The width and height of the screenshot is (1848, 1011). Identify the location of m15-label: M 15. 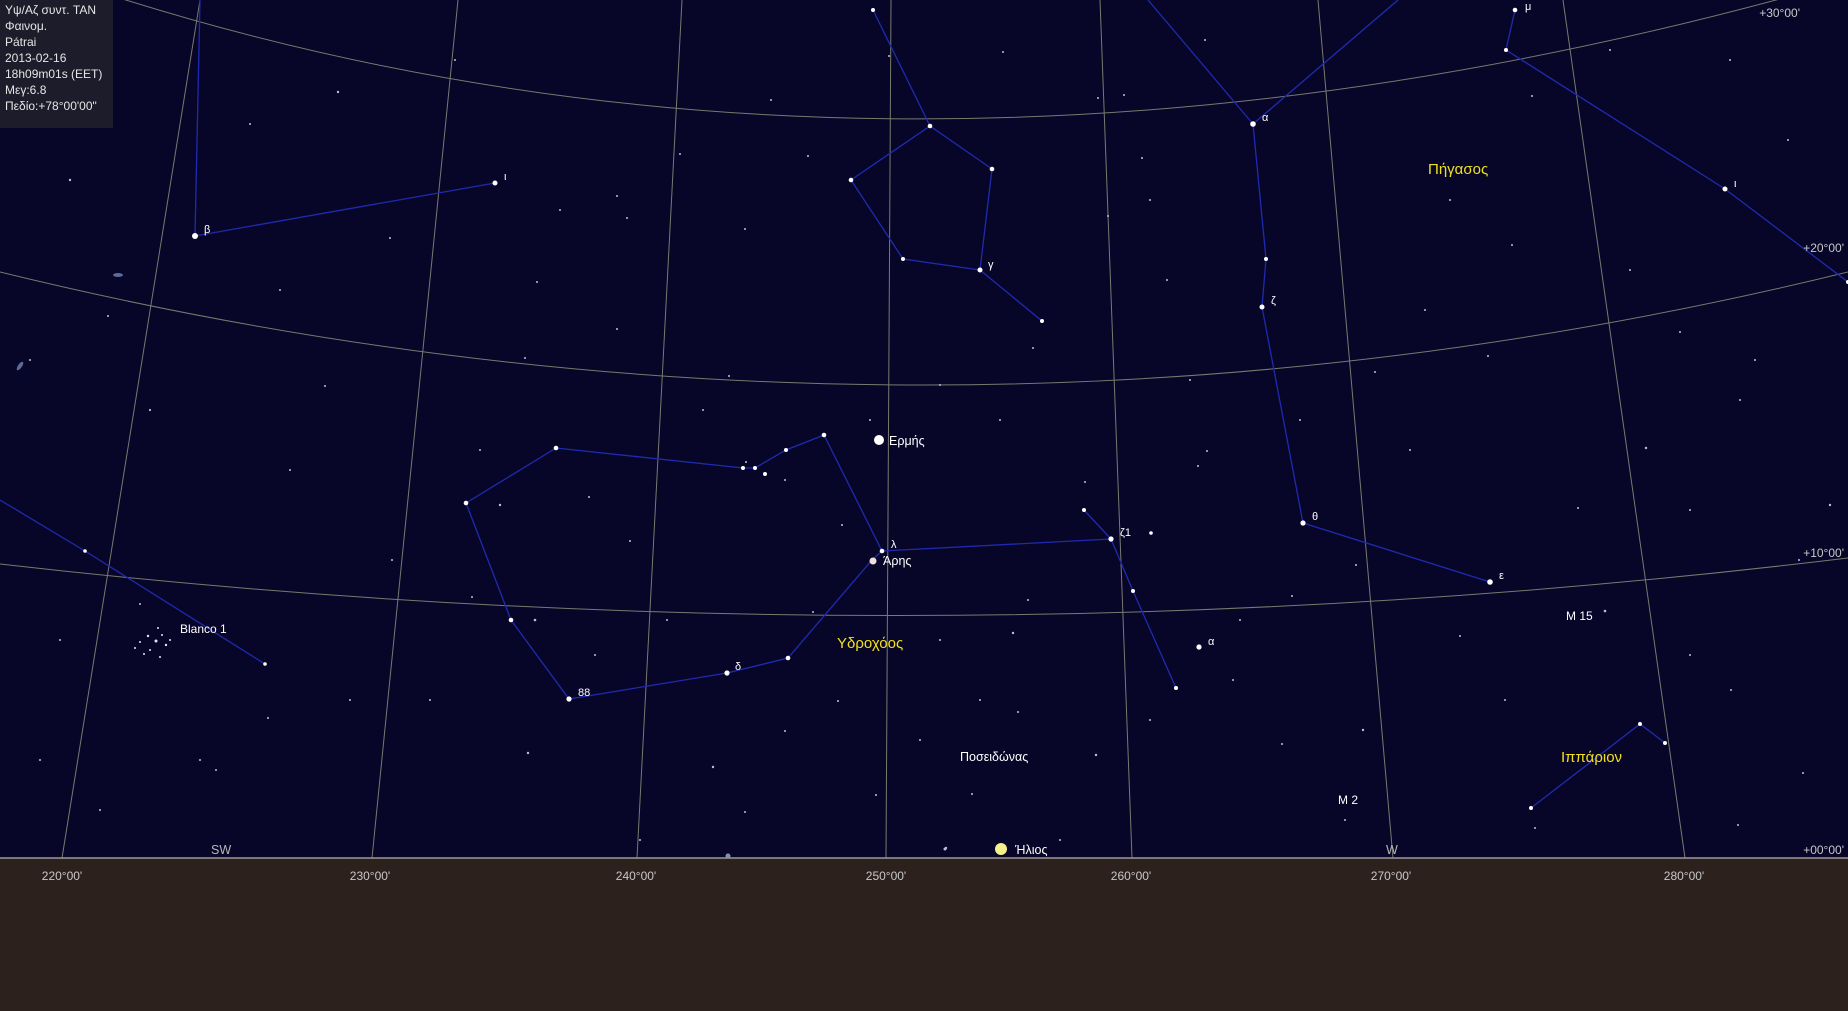
(1579, 616).